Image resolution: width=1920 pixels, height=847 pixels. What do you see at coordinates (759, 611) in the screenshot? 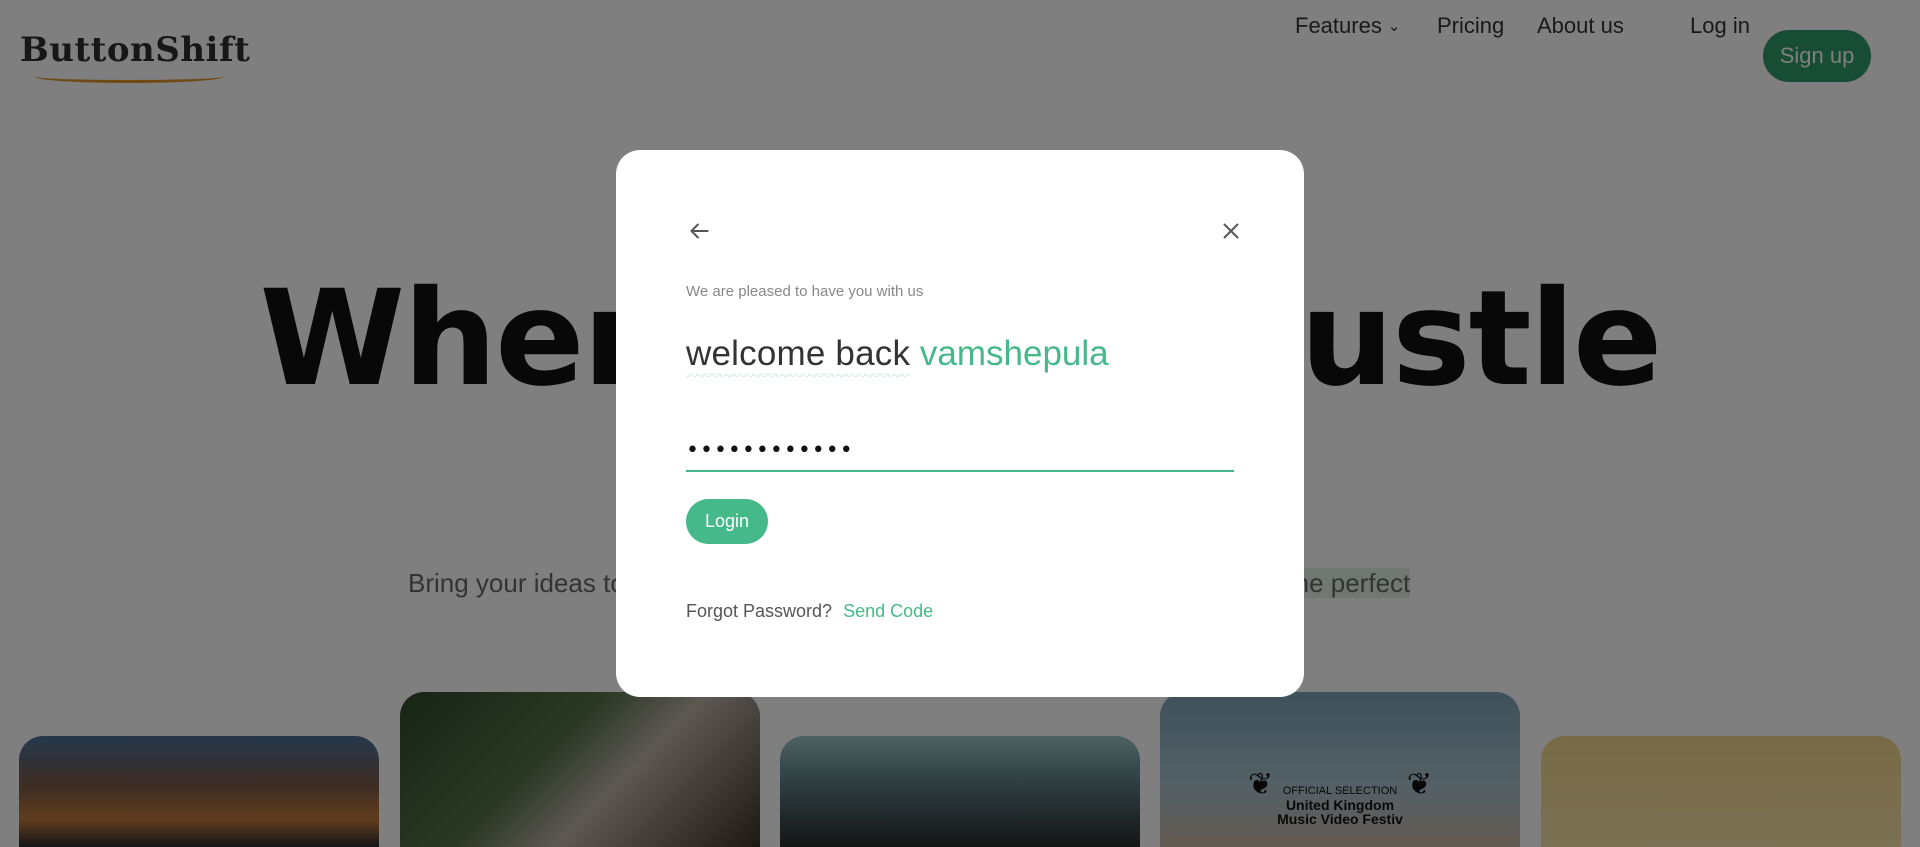
I see `forgot-password-label: Forgot Password?` at bounding box center [759, 611].